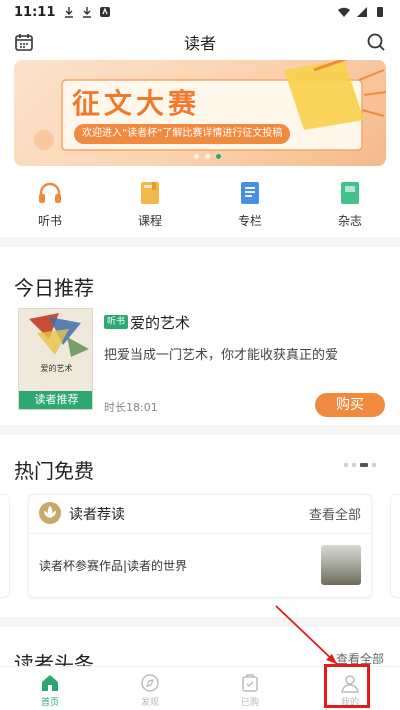  I want to click on book-title: 爱的艺术, so click(160, 322).